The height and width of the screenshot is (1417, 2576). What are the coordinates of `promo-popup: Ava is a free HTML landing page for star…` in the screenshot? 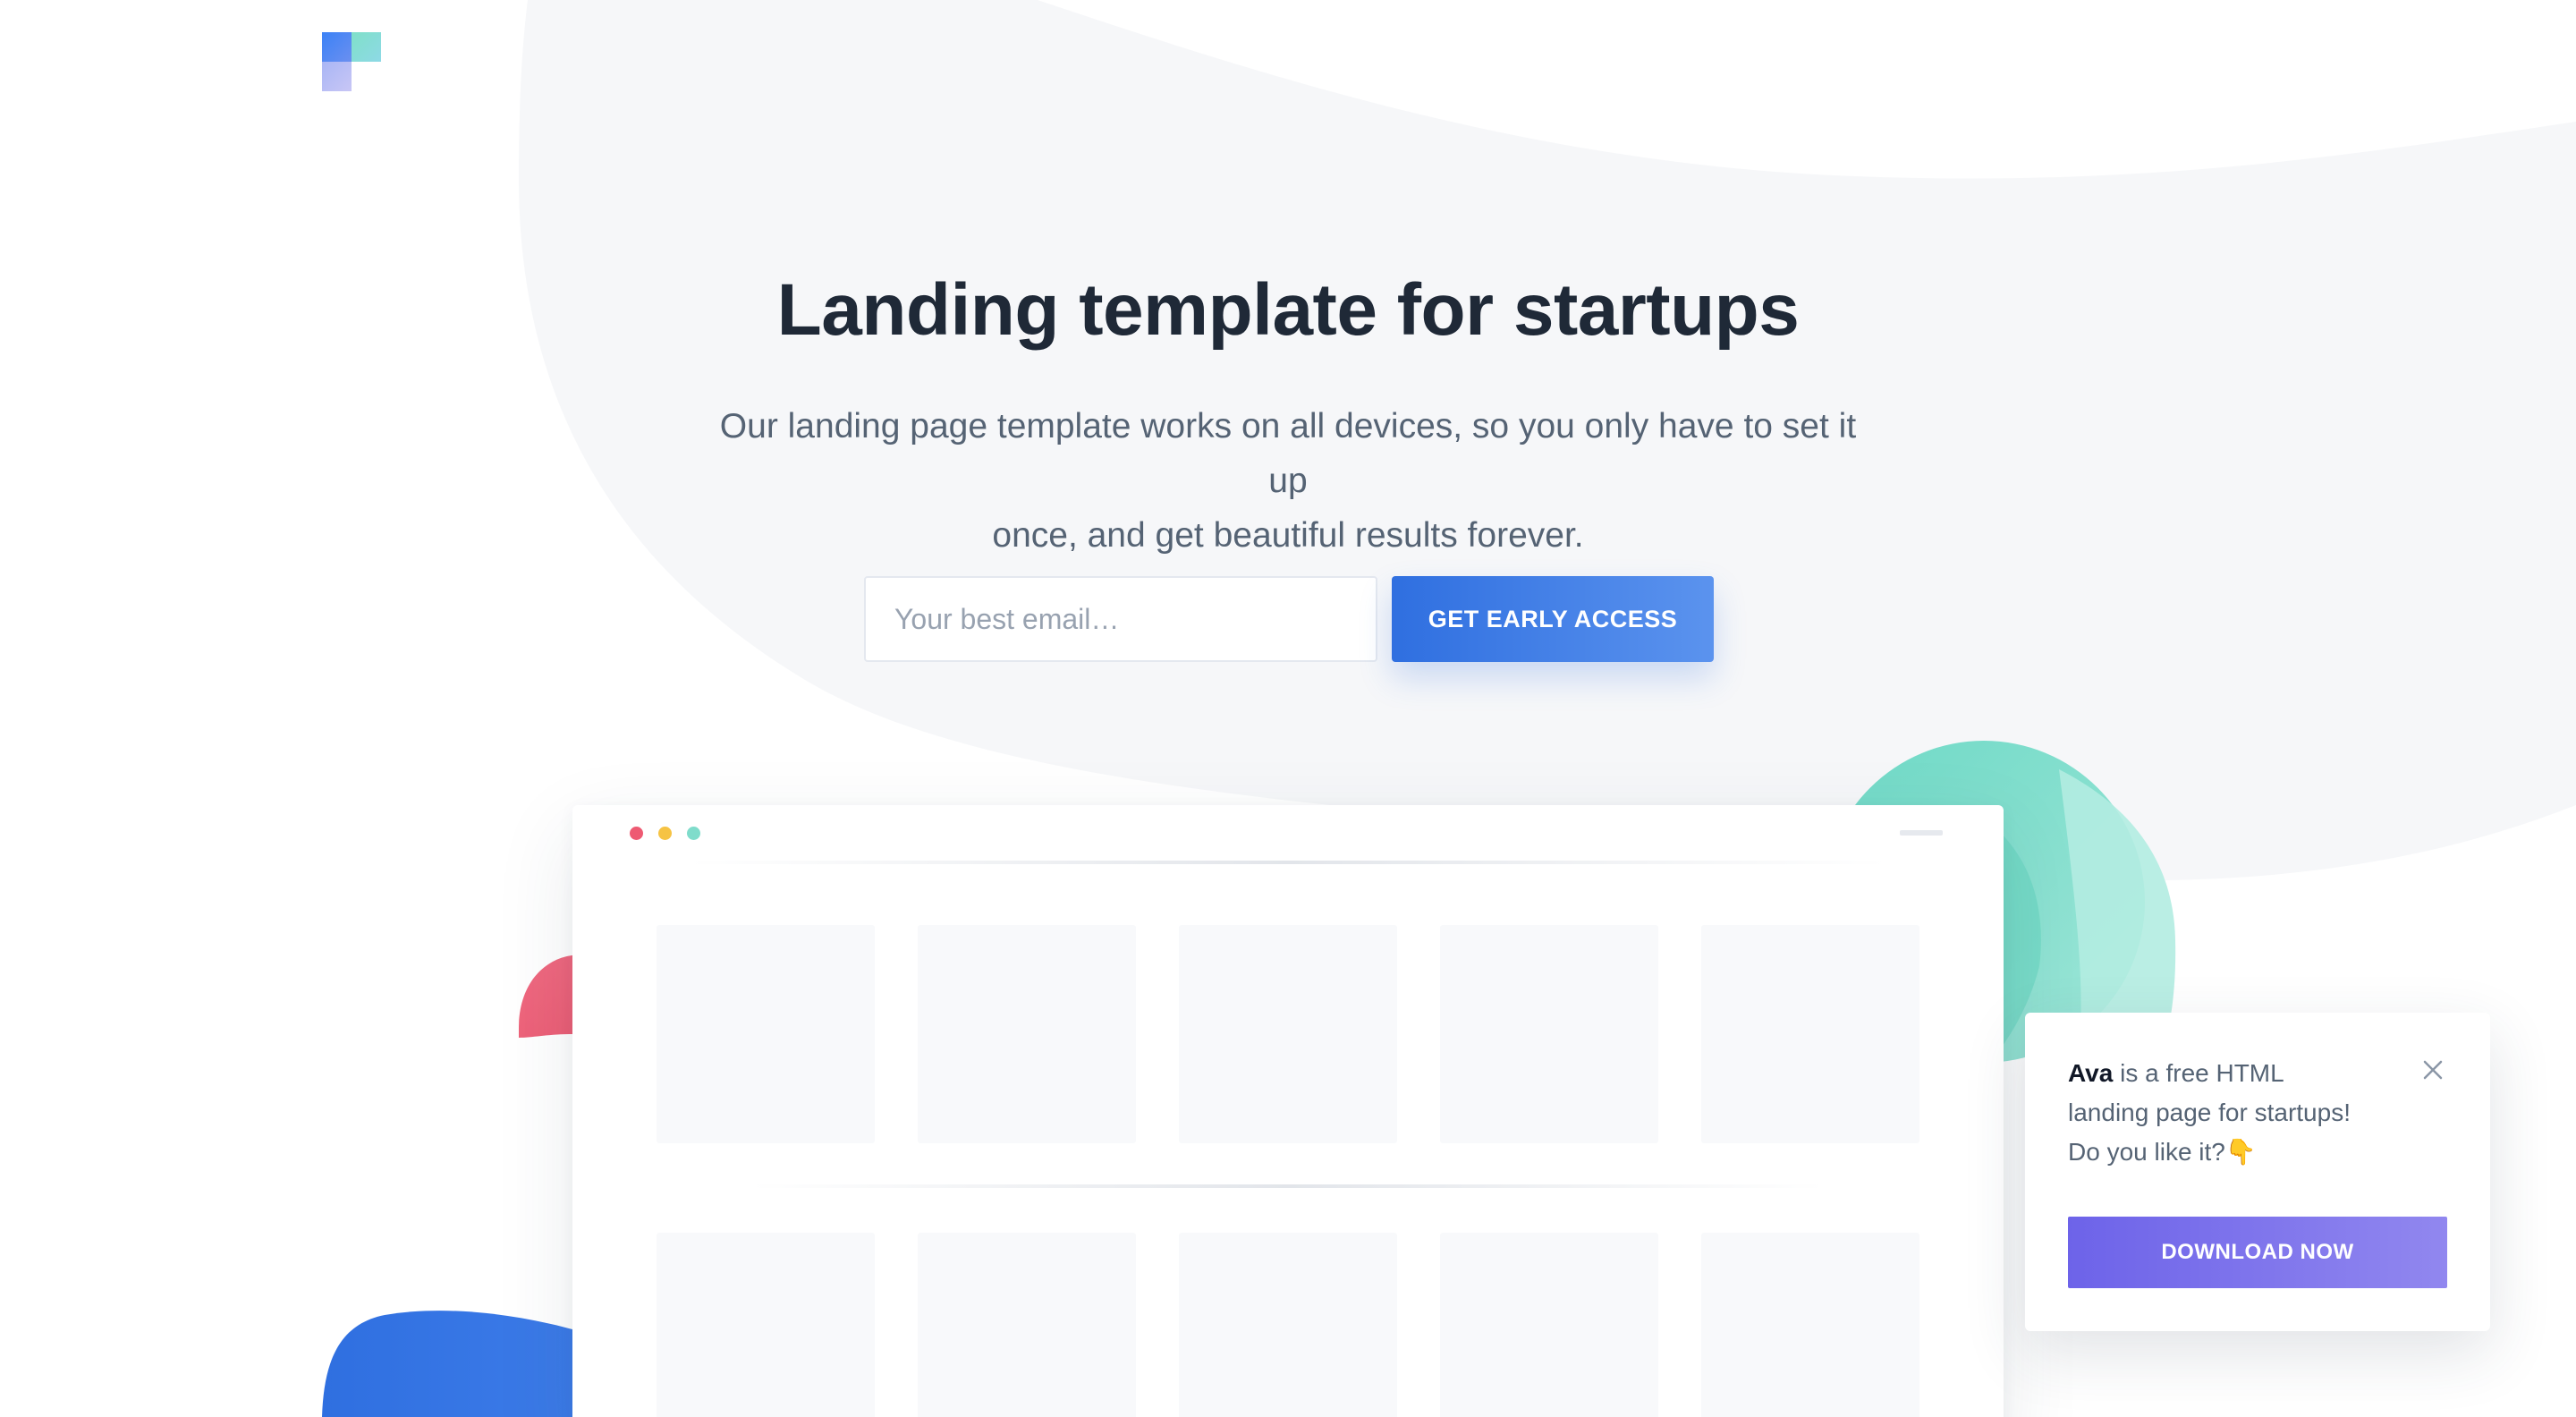 It's located at (2257, 1172).